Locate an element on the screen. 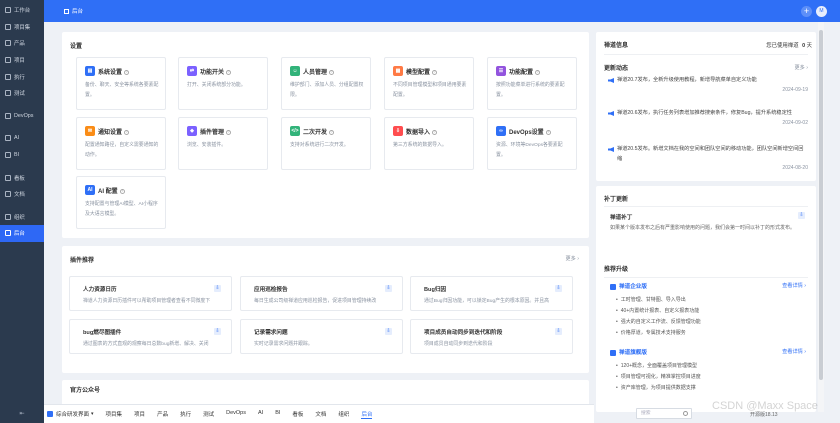 This screenshot has width=840, height=423. plugin-title: 项目成员自动同步到迭代和阶段 is located at coordinates (463, 333).